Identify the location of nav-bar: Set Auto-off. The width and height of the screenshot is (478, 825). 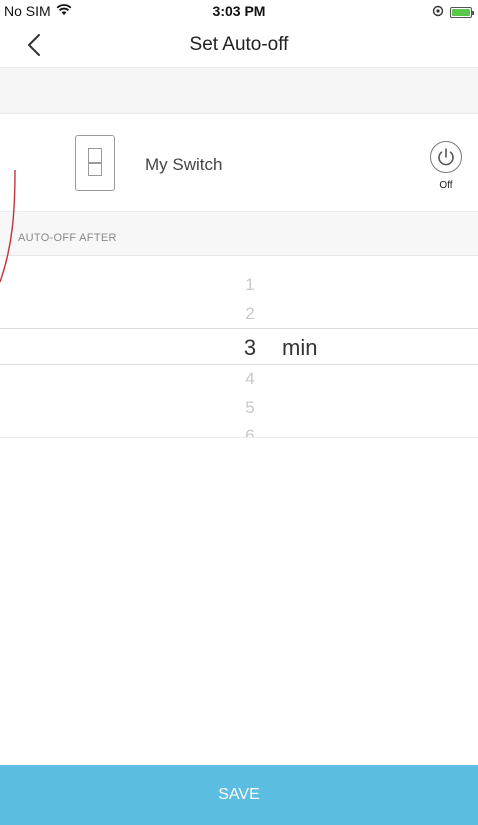
(239, 45).